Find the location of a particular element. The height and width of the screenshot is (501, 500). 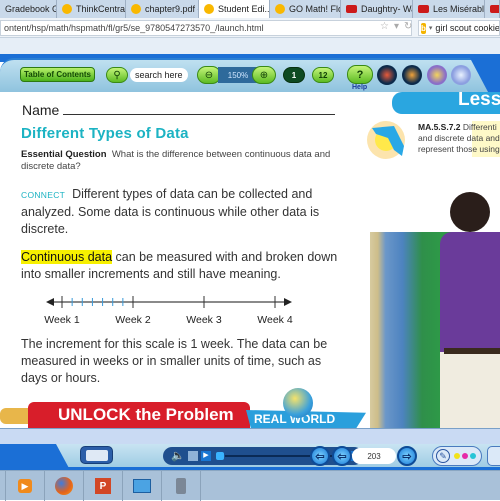

single-page-icon: 1 is located at coordinates (294, 75).